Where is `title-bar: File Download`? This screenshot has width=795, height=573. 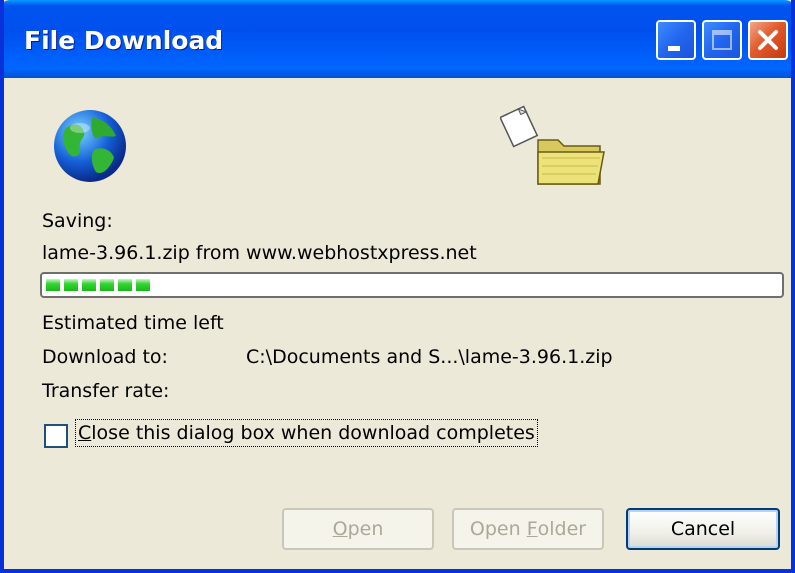 title-bar: File Download is located at coordinates (397, 39).